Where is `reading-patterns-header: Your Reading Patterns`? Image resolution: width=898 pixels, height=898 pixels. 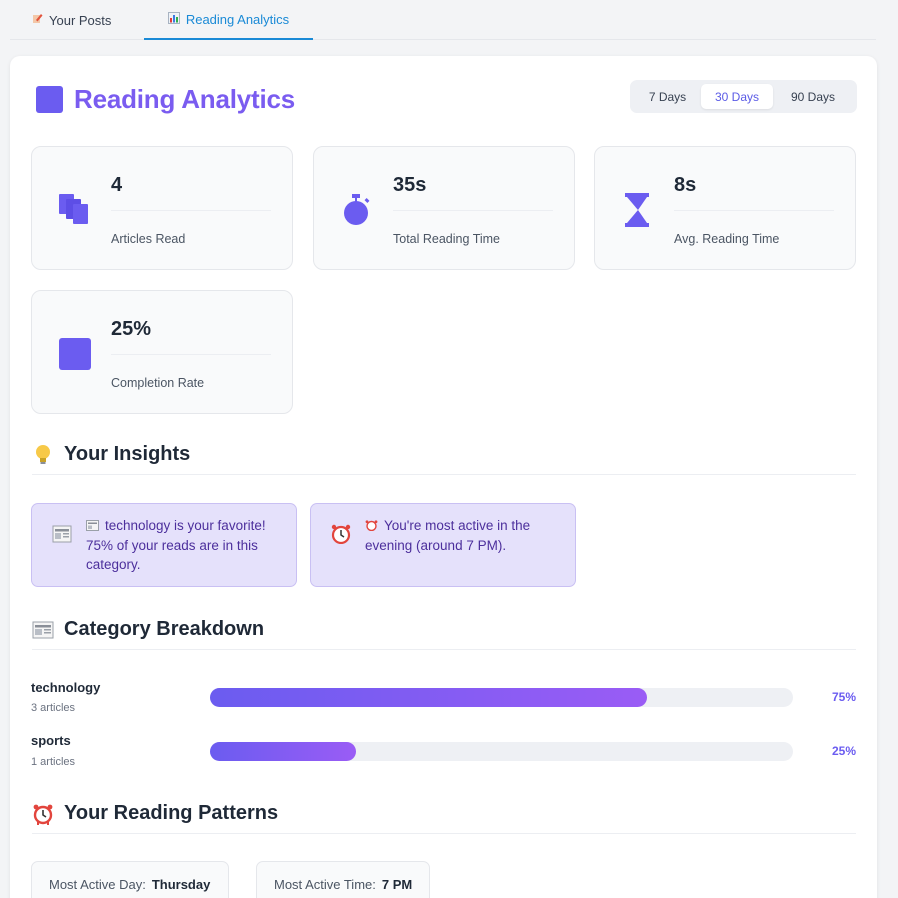
reading-patterns-header: Your Reading Patterns is located at coordinates (444, 814).